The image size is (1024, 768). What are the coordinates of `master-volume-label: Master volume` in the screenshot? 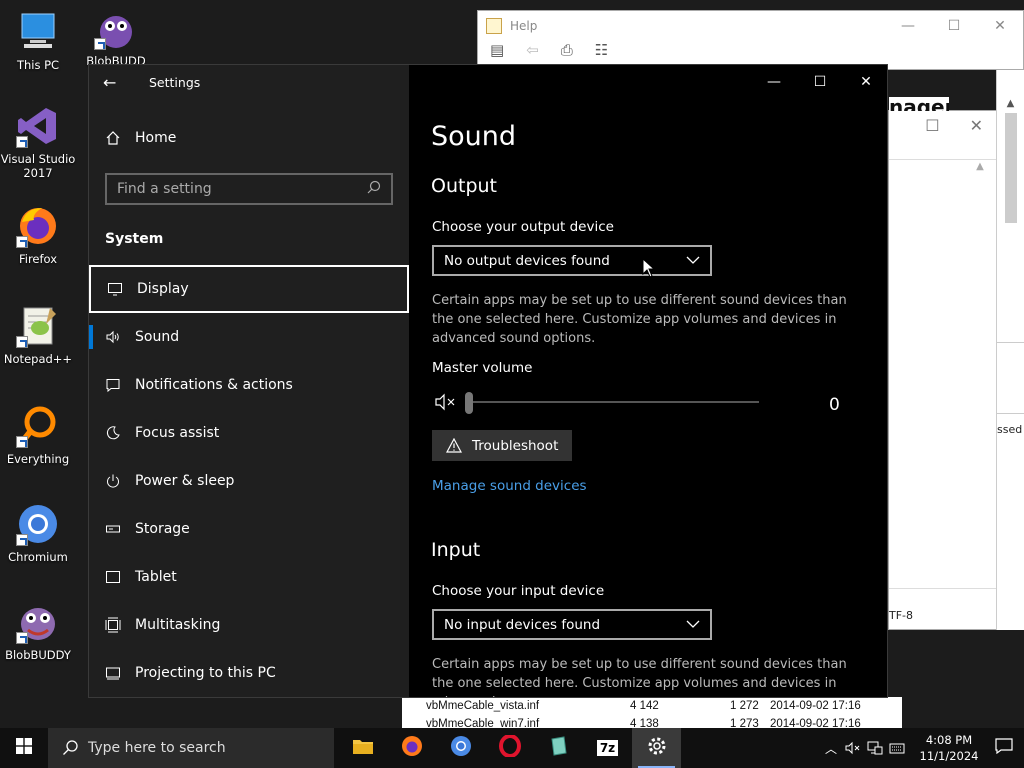 It's located at (482, 368).